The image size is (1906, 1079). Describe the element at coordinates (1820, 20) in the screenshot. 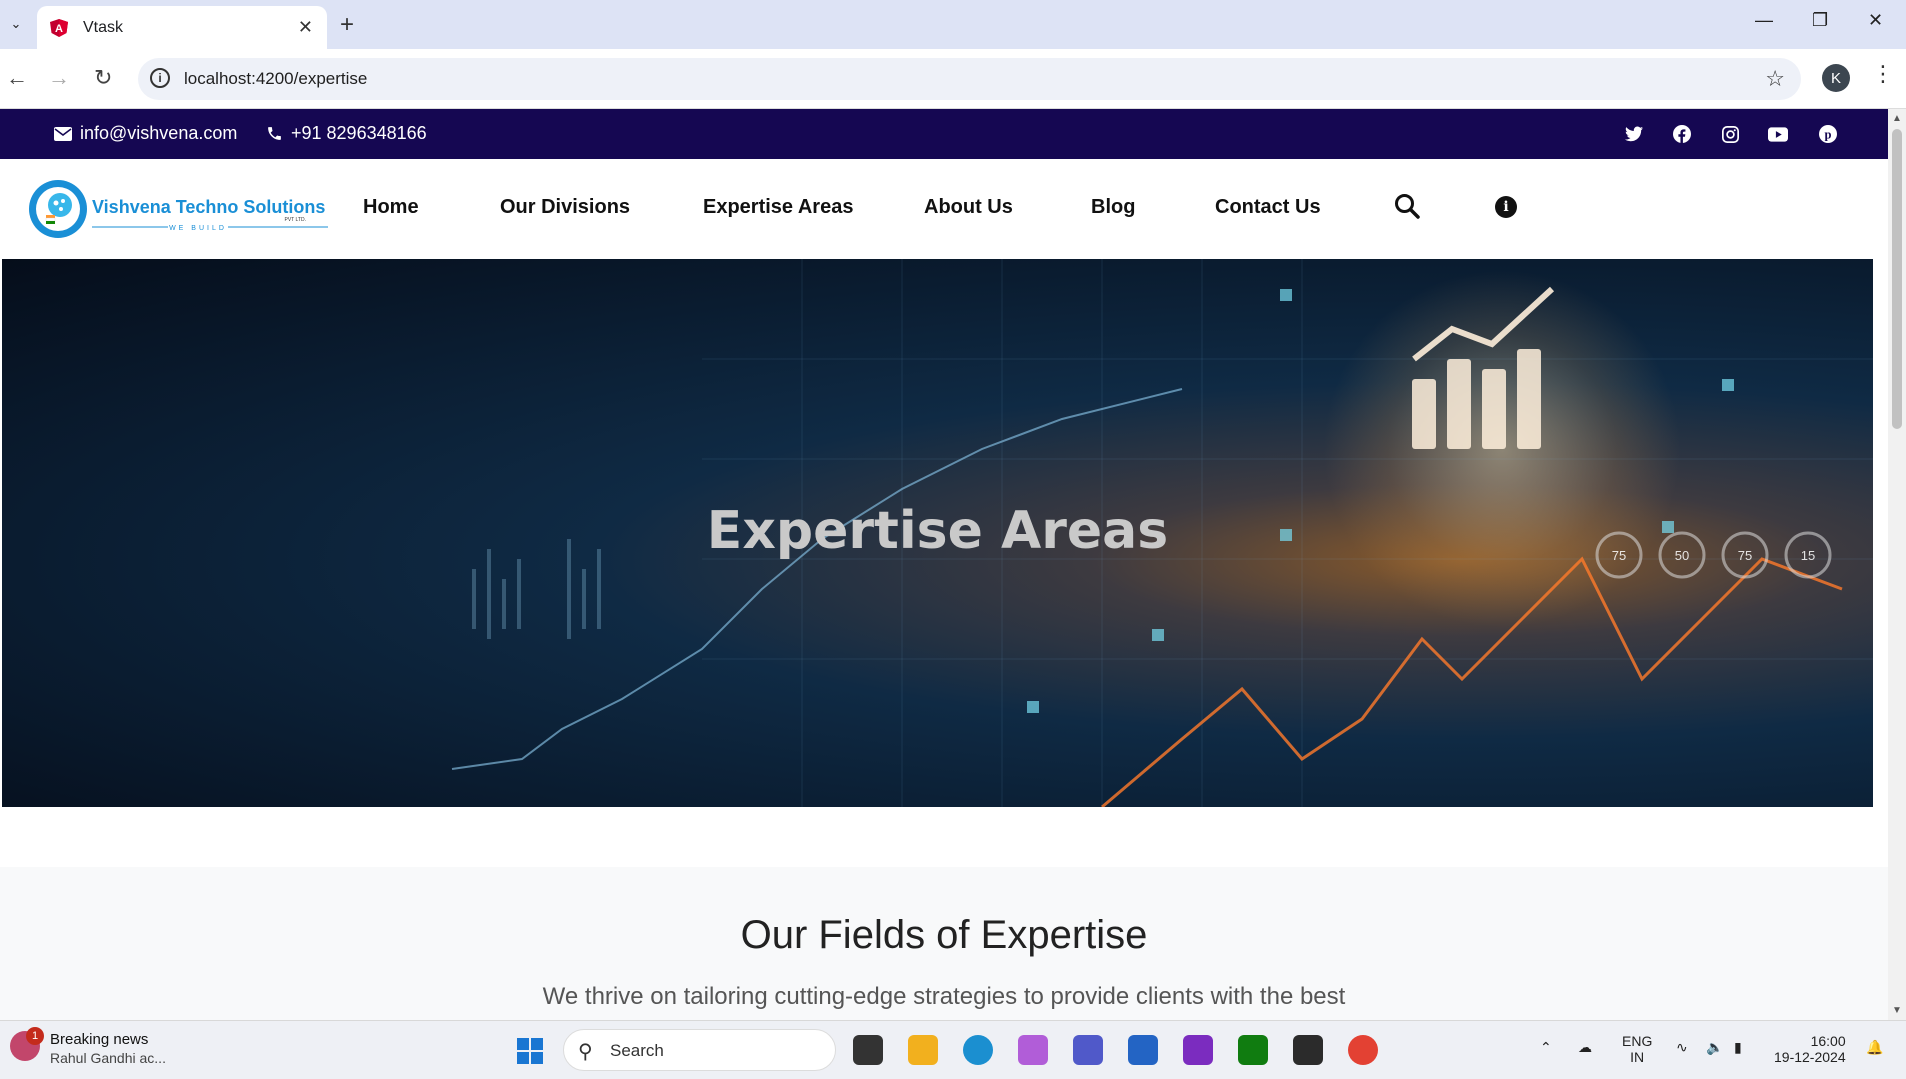

I see `restore-icon: ❐` at that location.